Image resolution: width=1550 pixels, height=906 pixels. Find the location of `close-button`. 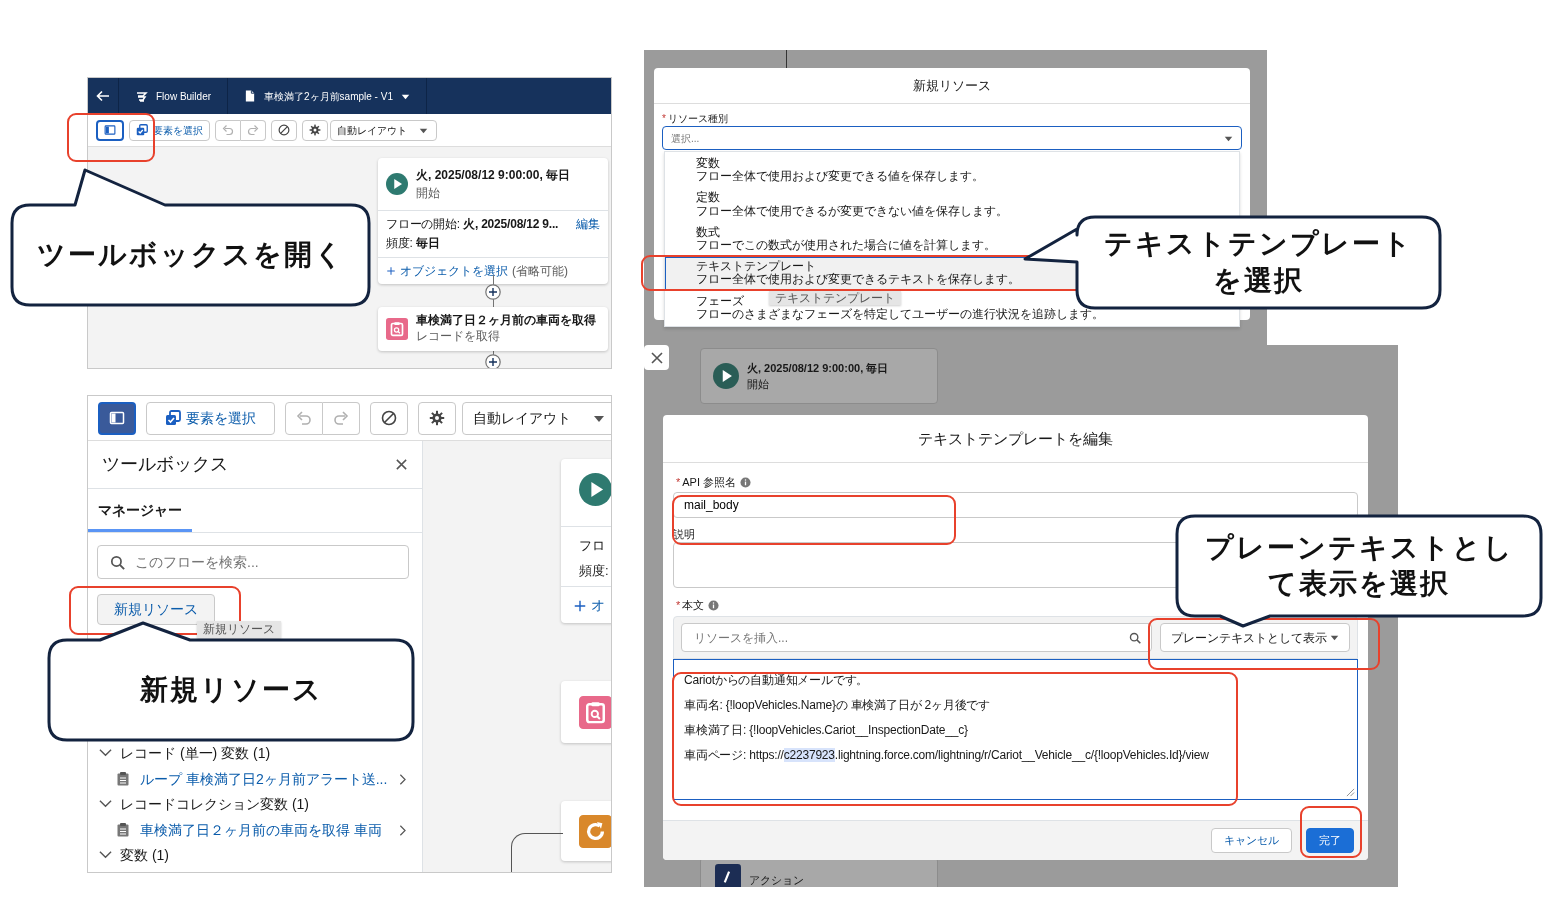

close-button is located at coordinates (656, 357).